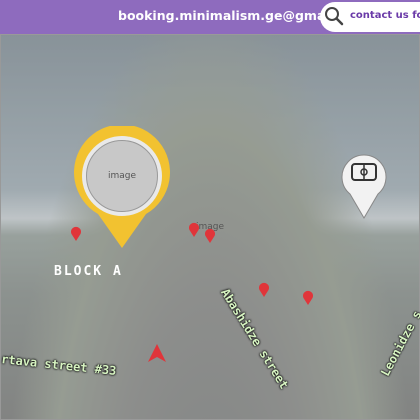 The image size is (420, 420). Describe the element at coordinates (157, 353) in the screenshot. I see `navigation-arrow-icon` at that location.